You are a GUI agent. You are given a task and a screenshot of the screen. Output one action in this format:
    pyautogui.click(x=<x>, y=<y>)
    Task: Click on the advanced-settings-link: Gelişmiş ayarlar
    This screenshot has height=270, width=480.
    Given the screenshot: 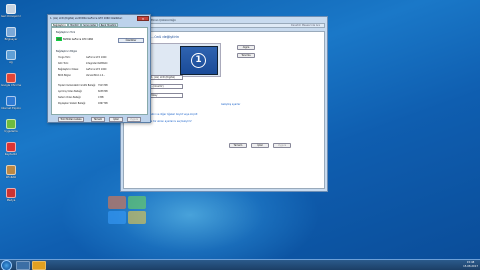 What is the action you would take?
    pyautogui.click(x=230, y=104)
    